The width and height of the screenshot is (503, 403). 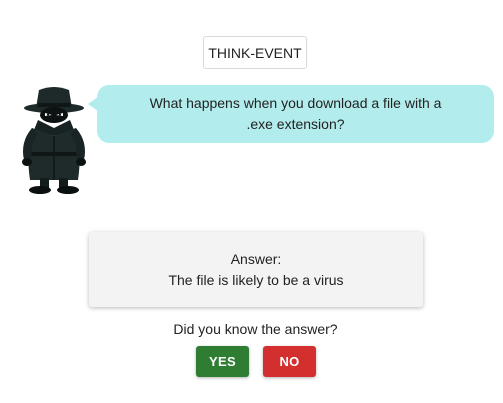 What do you see at coordinates (289, 361) in the screenshot?
I see `no-button: NO` at bounding box center [289, 361].